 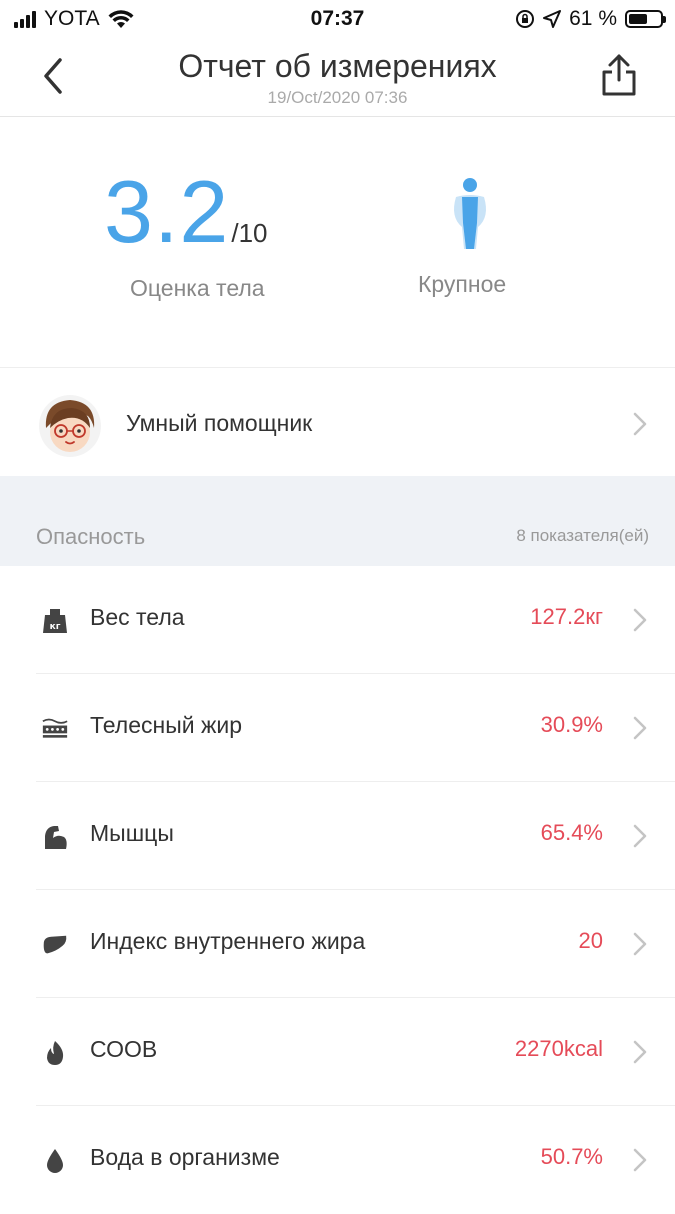 I want to click on body-fat-icon, so click(x=55, y=728).